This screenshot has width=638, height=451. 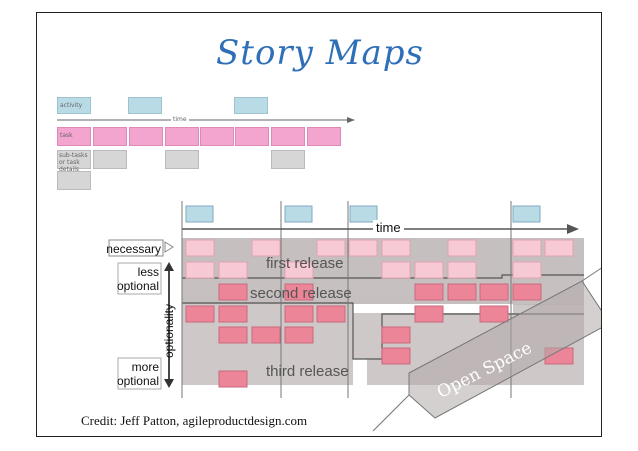 What do you see at coordinates (145, 367) in the screenshot?
I see `more-optional-line1: more` at bounding box center [145, 367].